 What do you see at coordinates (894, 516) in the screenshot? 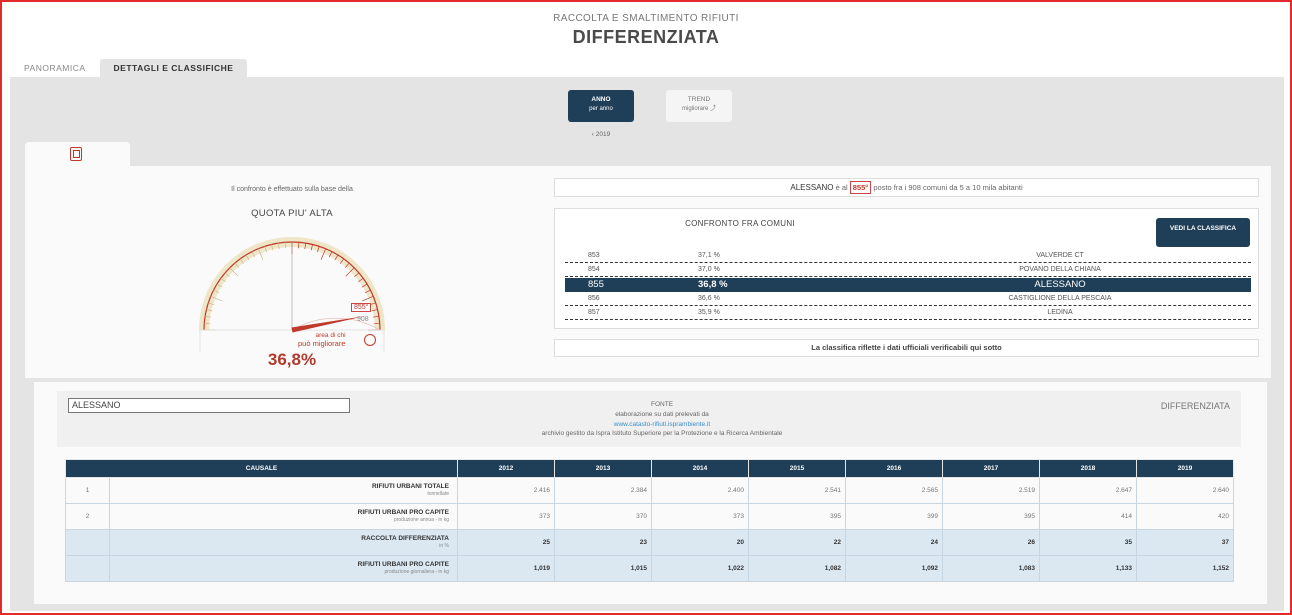
I see `cell-value: 399` at bounding box center [894, 516].